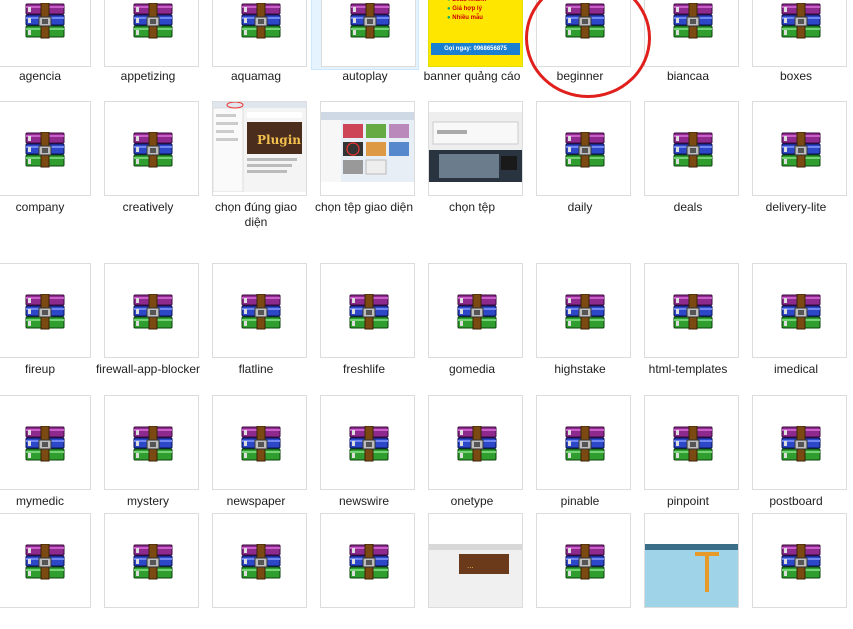 The height and width of the screenshot is (629, 853). Describe the element at coordinates (256, 369) in the screenshot. I see `file-name-label: flatline` at that location.